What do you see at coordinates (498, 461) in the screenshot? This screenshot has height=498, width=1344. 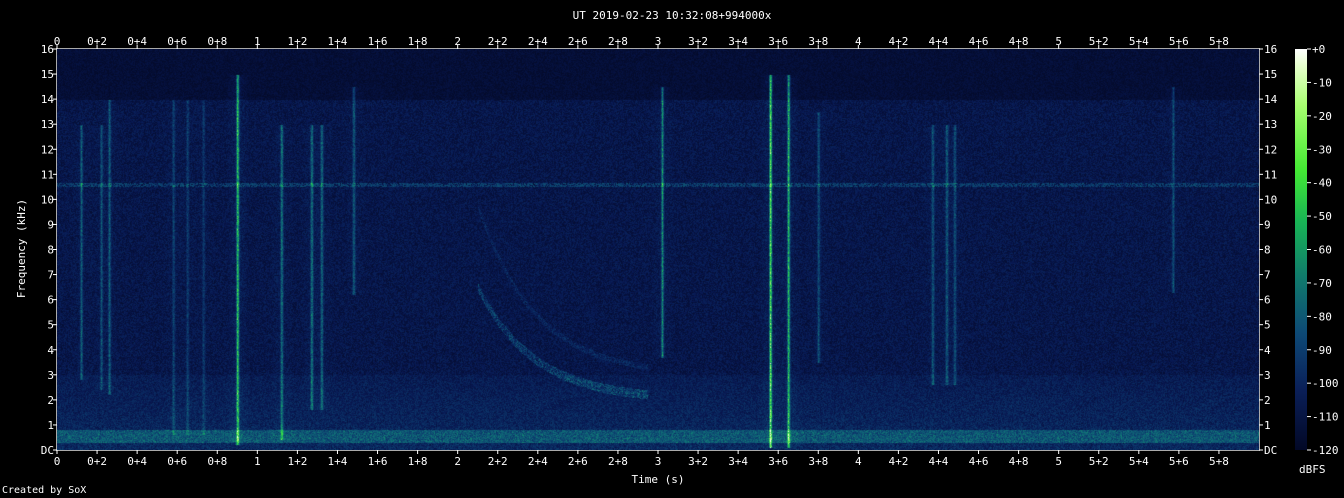 I see `x-tick-label-bottom: 2+2` at bounding box center [498, 461].